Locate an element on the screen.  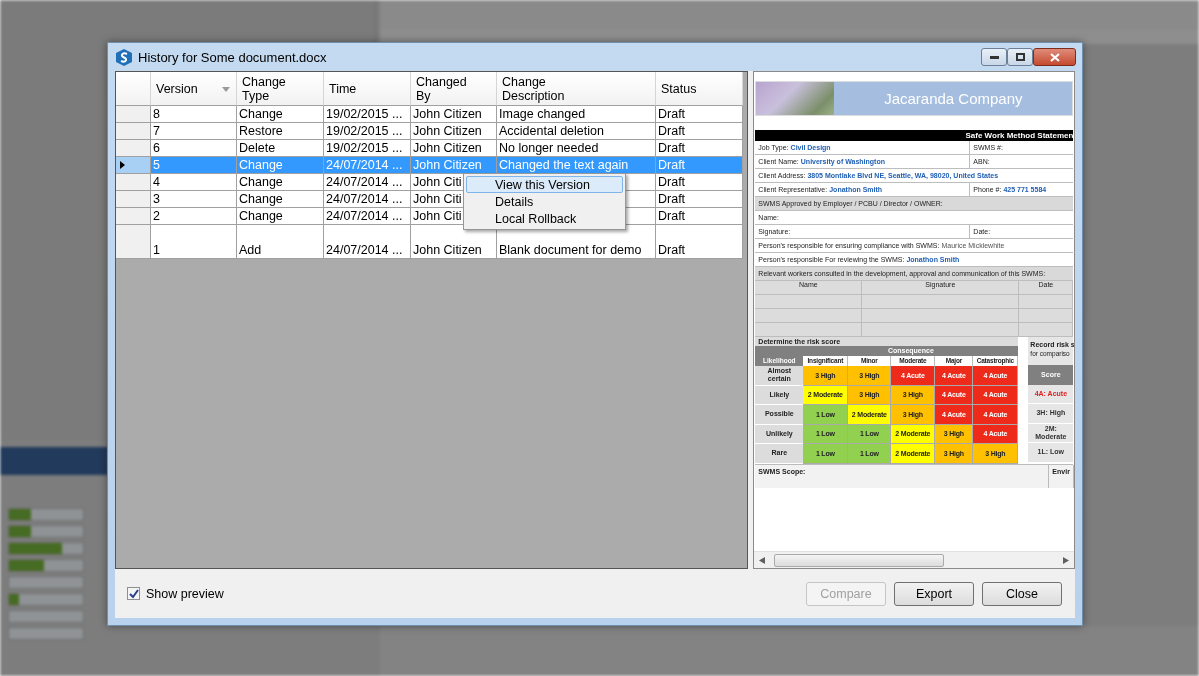
column-header: Time is located at coordinates (367, 89).